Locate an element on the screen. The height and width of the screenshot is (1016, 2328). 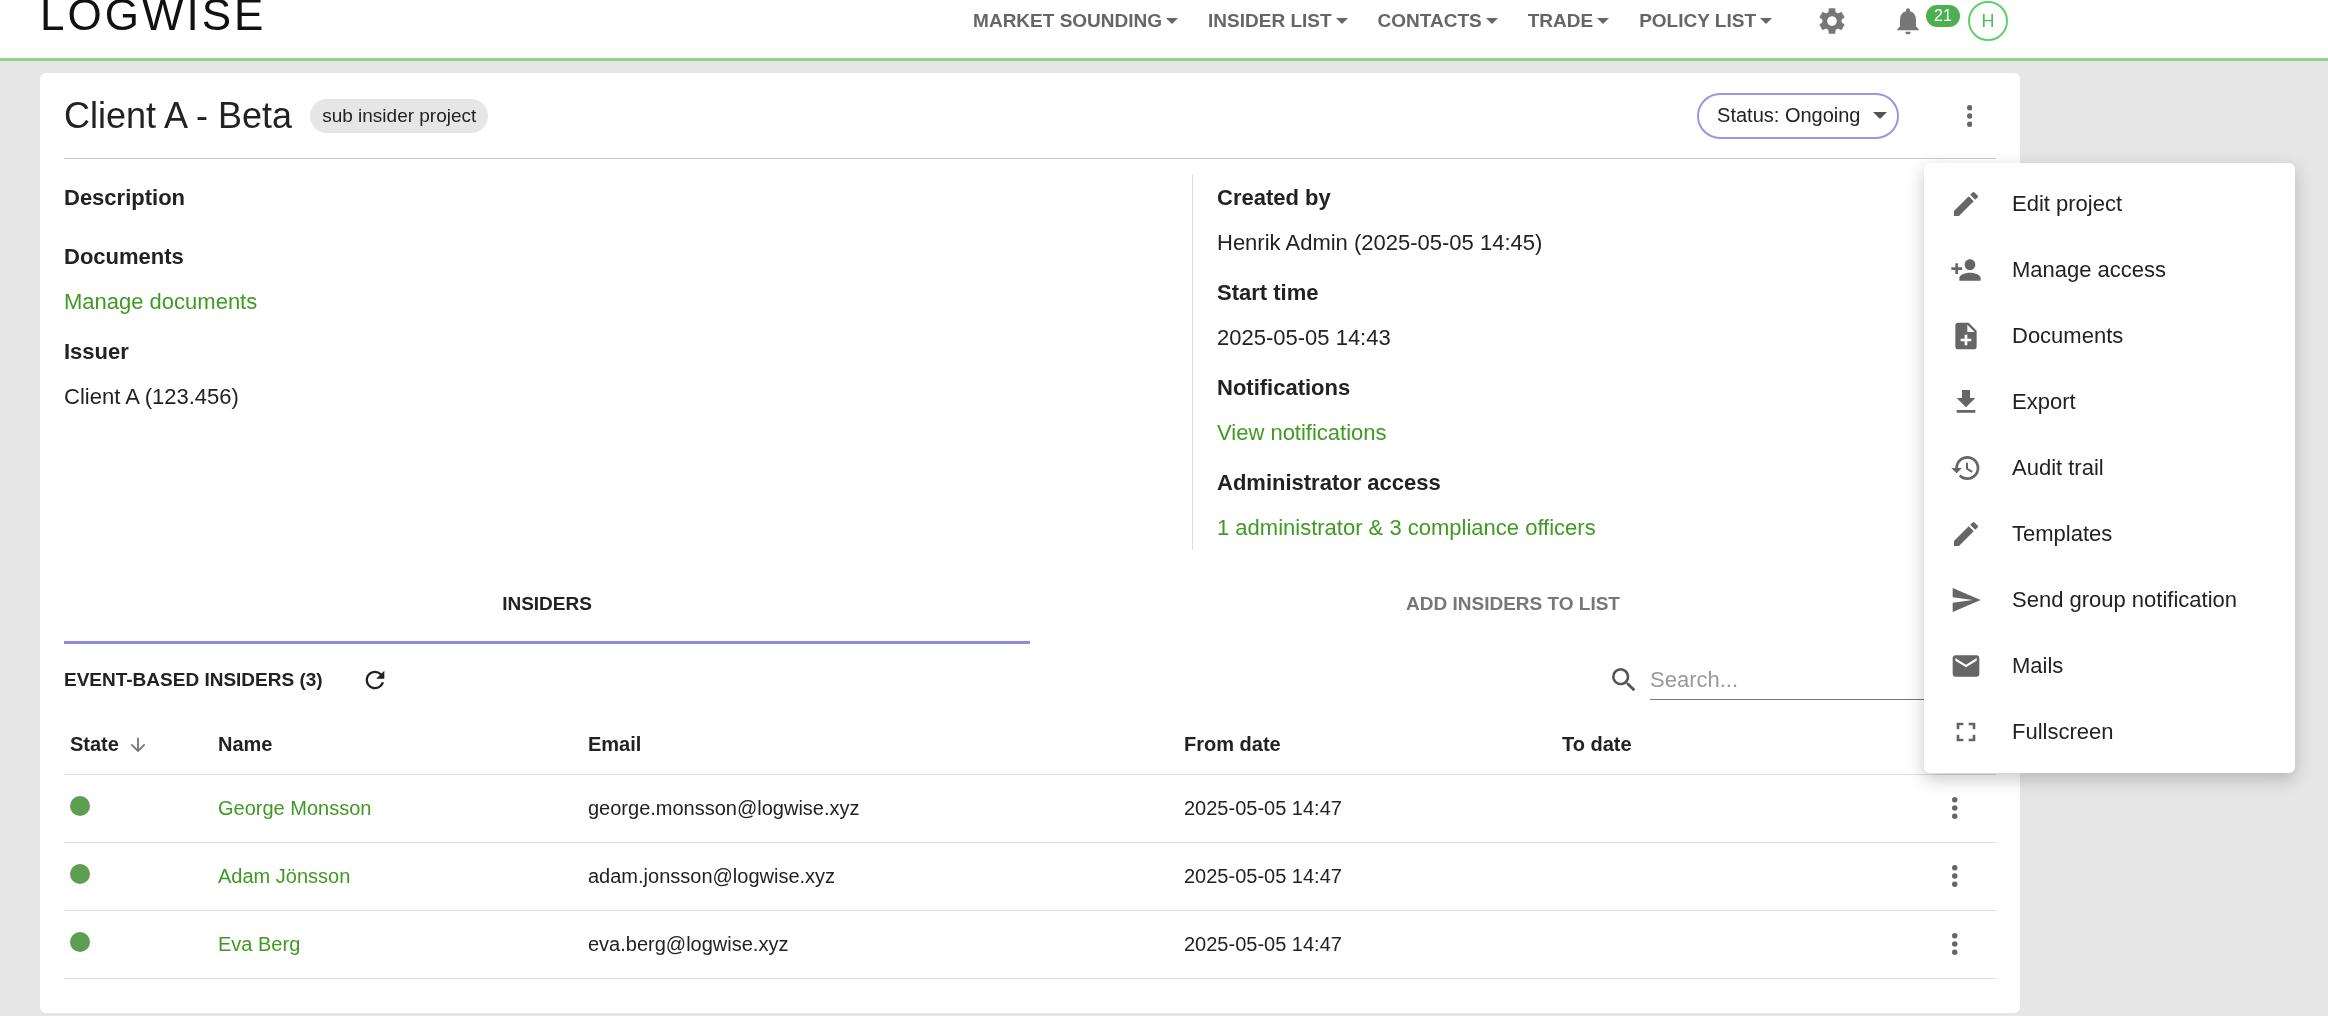
more-button is located at coordinates (1969, 115).